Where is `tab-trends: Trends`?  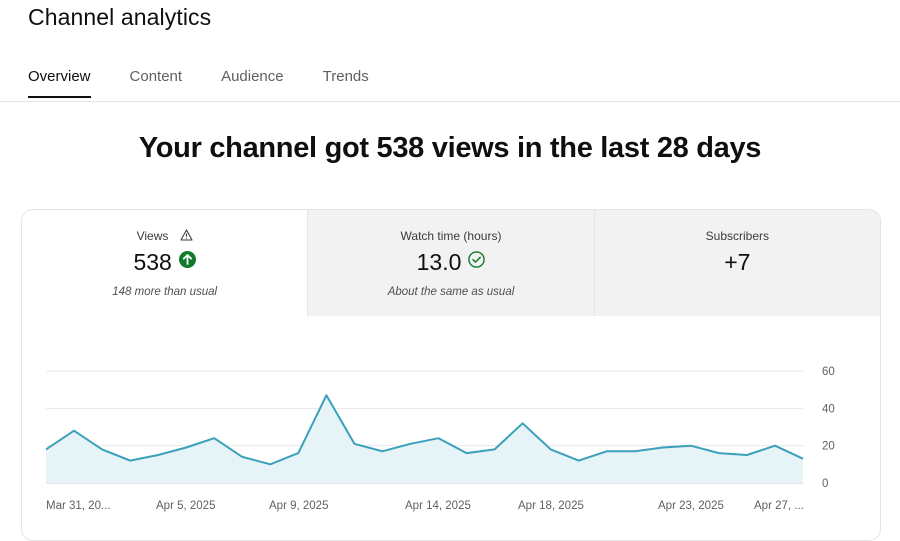
tab-trends: Trends is located at coordinates (346, 83).